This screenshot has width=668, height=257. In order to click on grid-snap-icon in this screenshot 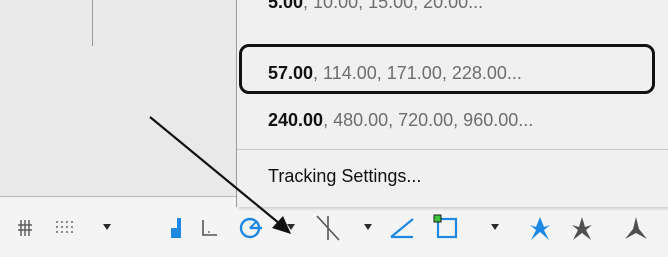, I will do `click(27, 228)`.